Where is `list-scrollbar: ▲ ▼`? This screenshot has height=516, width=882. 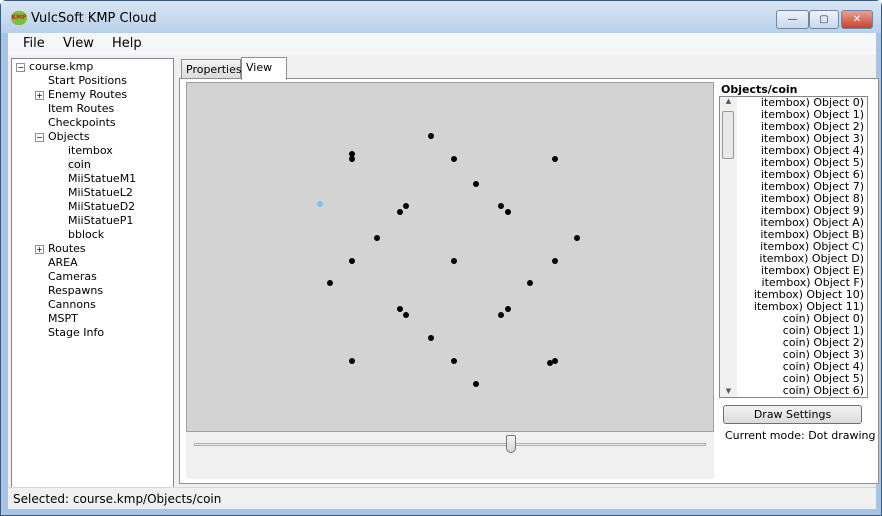 list-scrollbar: ▲ ▼ is located at coordinates (728, 247).